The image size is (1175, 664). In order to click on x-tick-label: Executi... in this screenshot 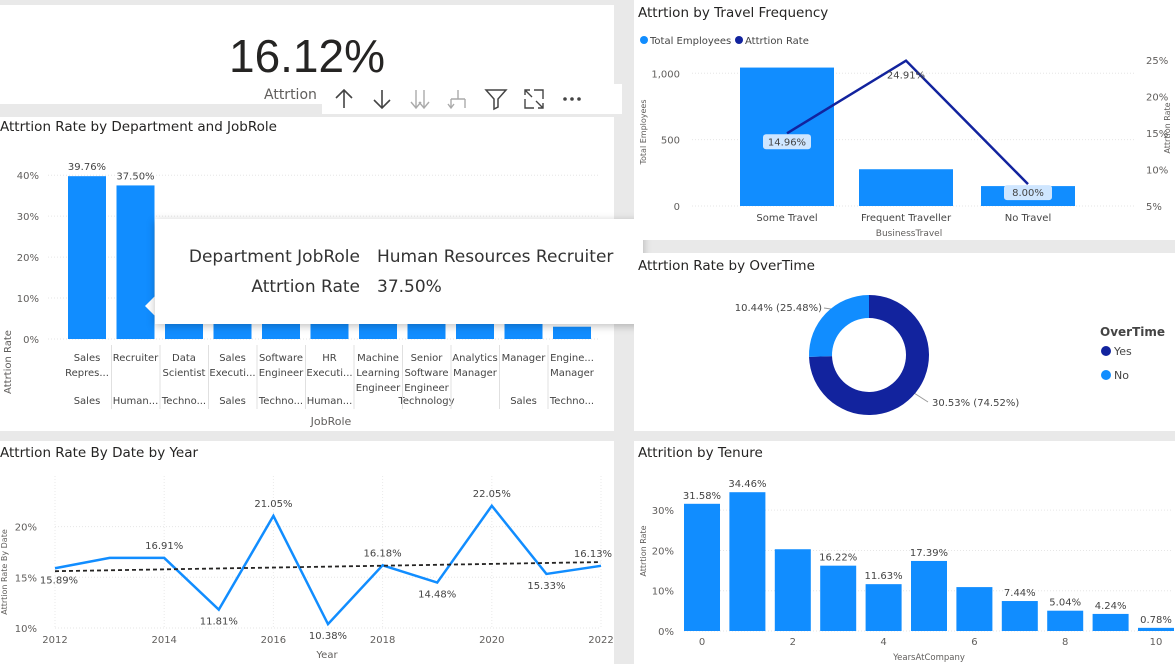, I will do `click(329, 373)`.